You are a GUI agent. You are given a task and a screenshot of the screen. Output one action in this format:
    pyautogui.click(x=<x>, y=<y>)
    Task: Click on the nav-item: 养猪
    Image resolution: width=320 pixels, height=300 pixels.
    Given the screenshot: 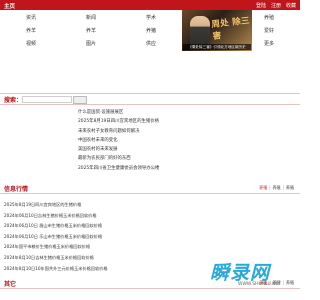 What is the action you would take?
    pyautogui.click(x=151, y=30)
    